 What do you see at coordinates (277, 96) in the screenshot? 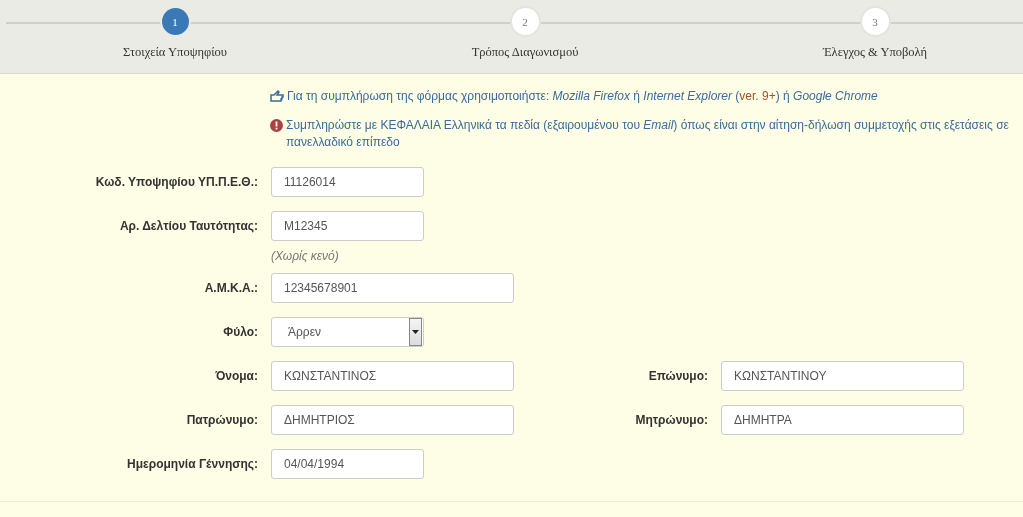
I see `pointing-hand-icon` at bounding box center [277, 96].